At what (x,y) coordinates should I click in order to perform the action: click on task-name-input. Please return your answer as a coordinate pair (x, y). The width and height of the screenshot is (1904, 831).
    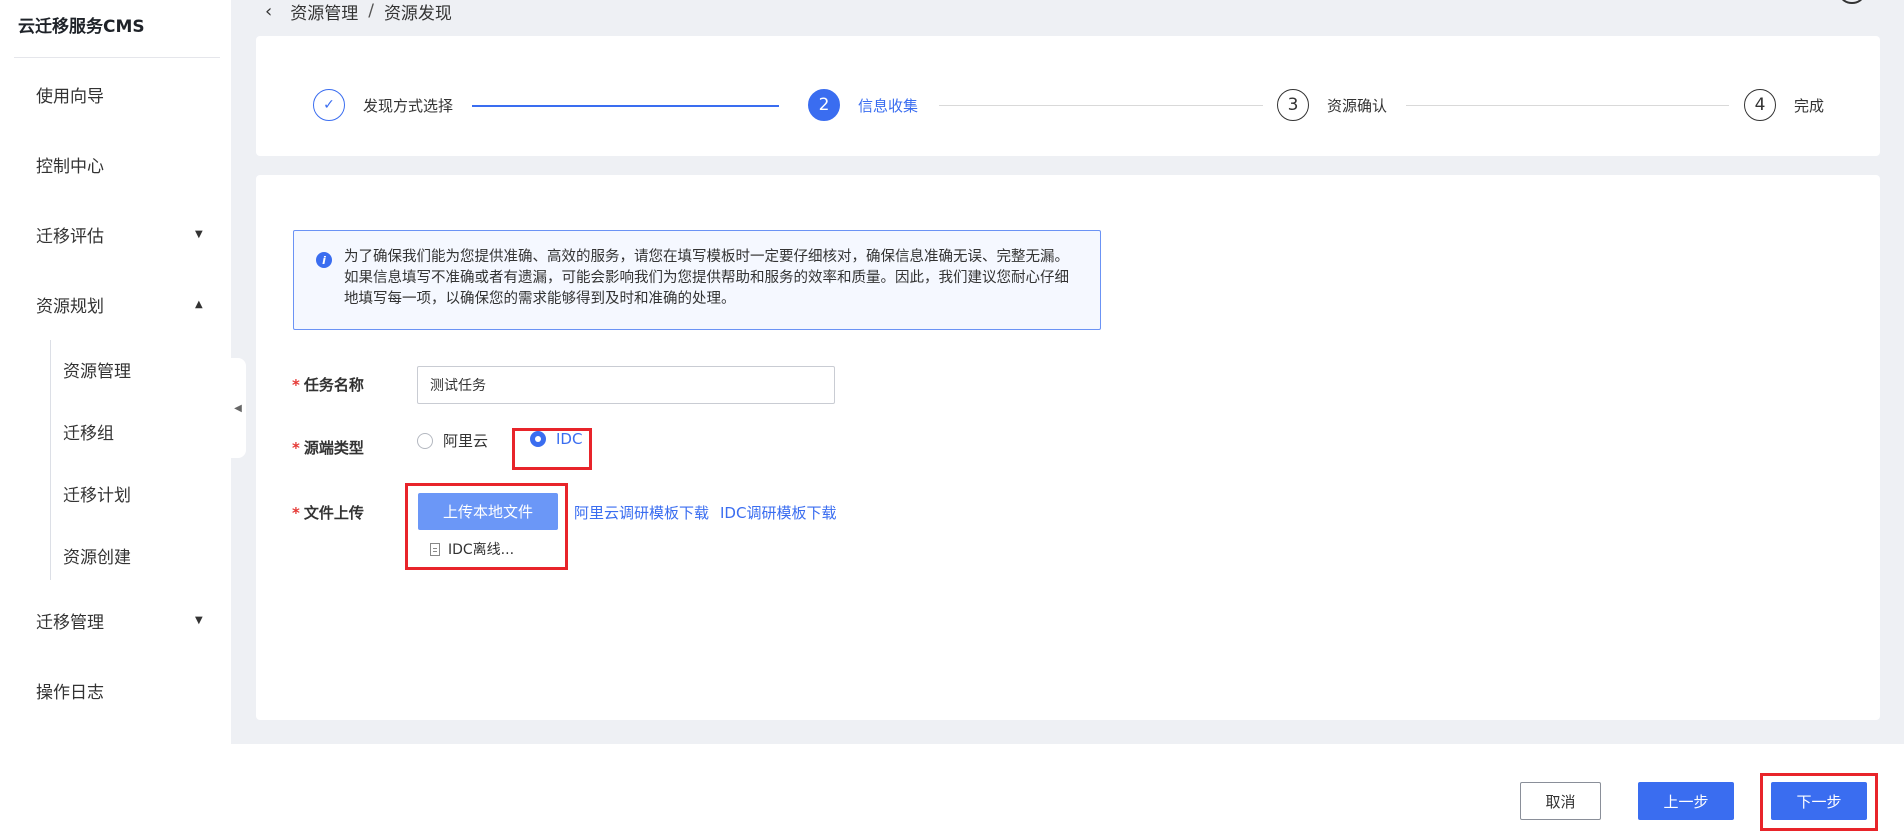
    Looking at the image, I should click on (626, 385).